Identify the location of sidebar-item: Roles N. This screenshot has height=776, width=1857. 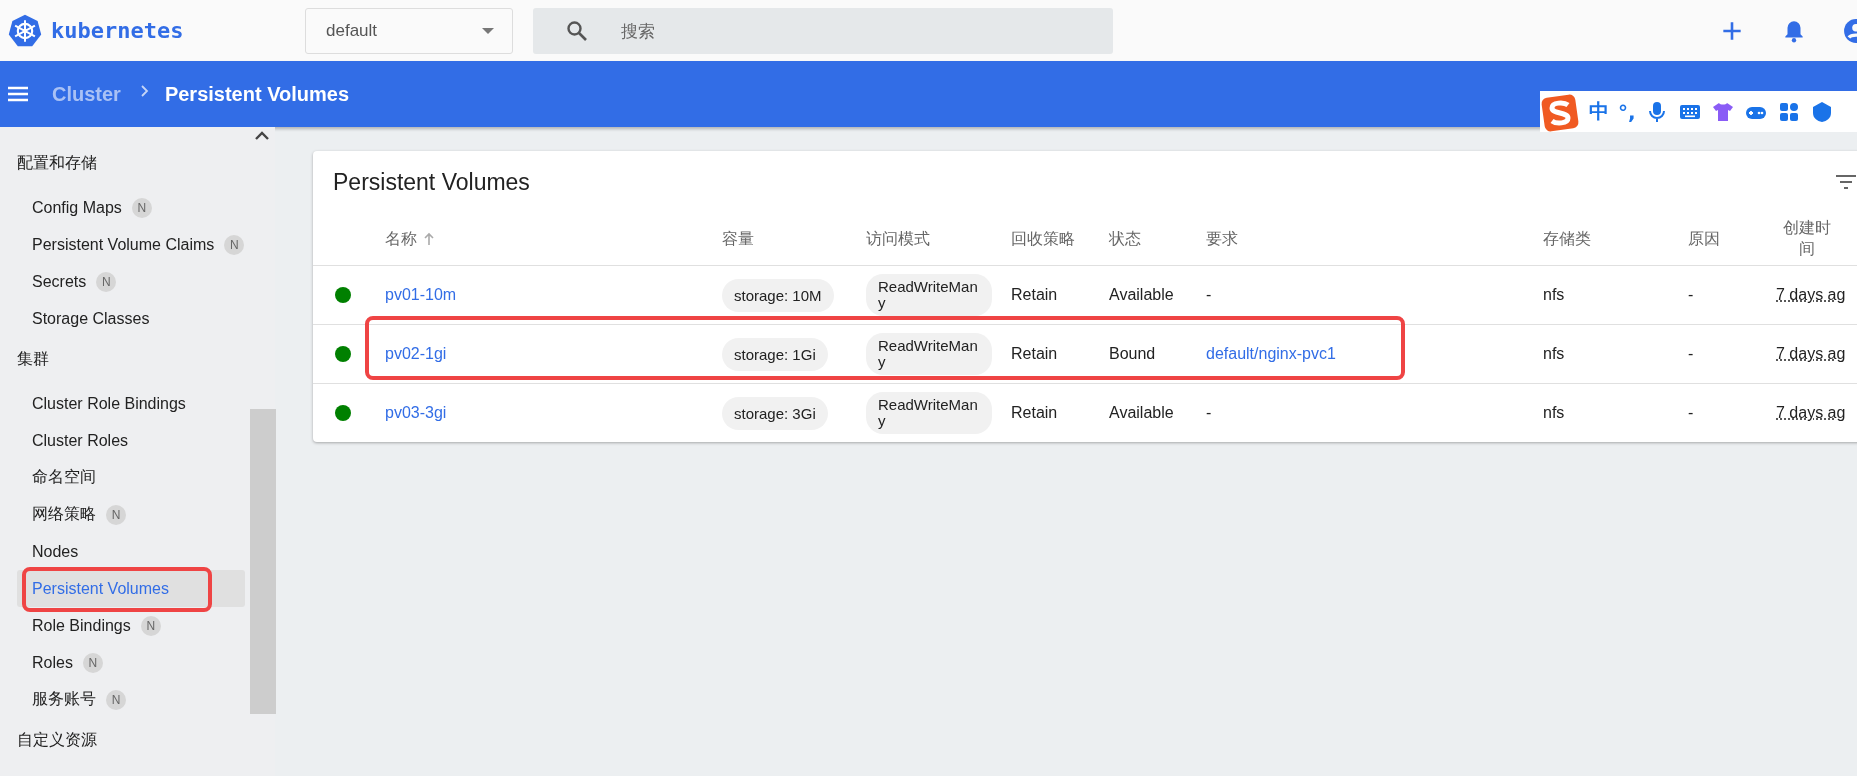
(131, 662).